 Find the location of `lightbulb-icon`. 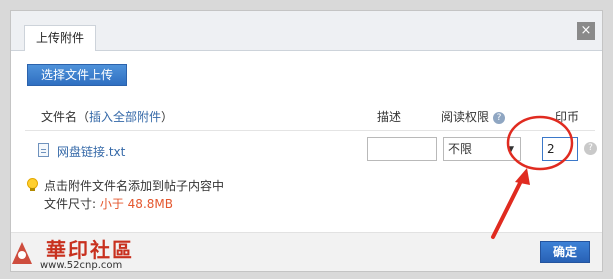

lightbulb-icon is located at coordinates (32, 184).